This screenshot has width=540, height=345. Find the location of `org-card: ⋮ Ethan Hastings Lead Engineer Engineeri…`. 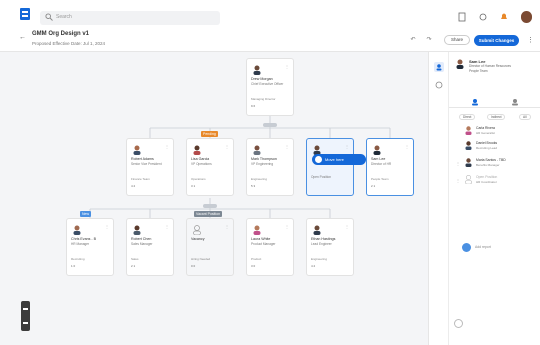

org-card: ⋮ Ethan Hastings Lead Engineer Engineeri… is located at coordinates (330, 247).